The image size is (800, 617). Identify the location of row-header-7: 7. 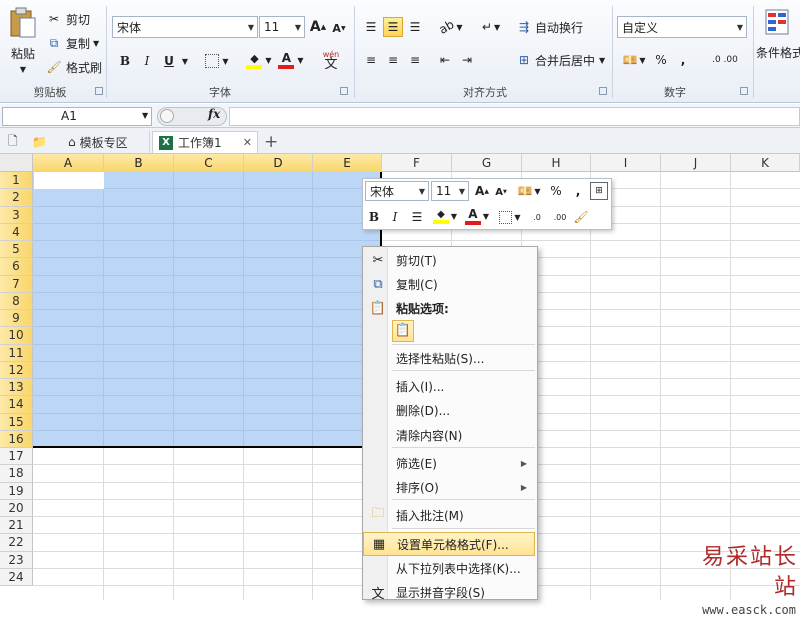
(16, 284).